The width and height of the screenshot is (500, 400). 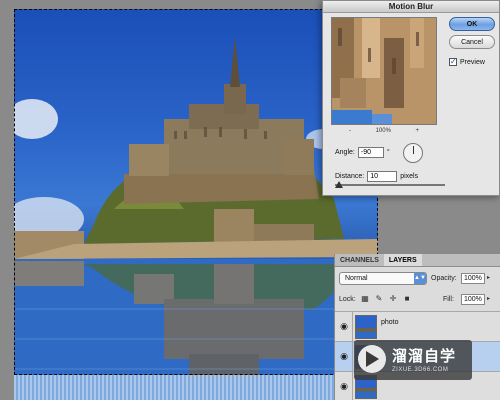 I want to click on distance-slider-track, so click(x=390, y=185).